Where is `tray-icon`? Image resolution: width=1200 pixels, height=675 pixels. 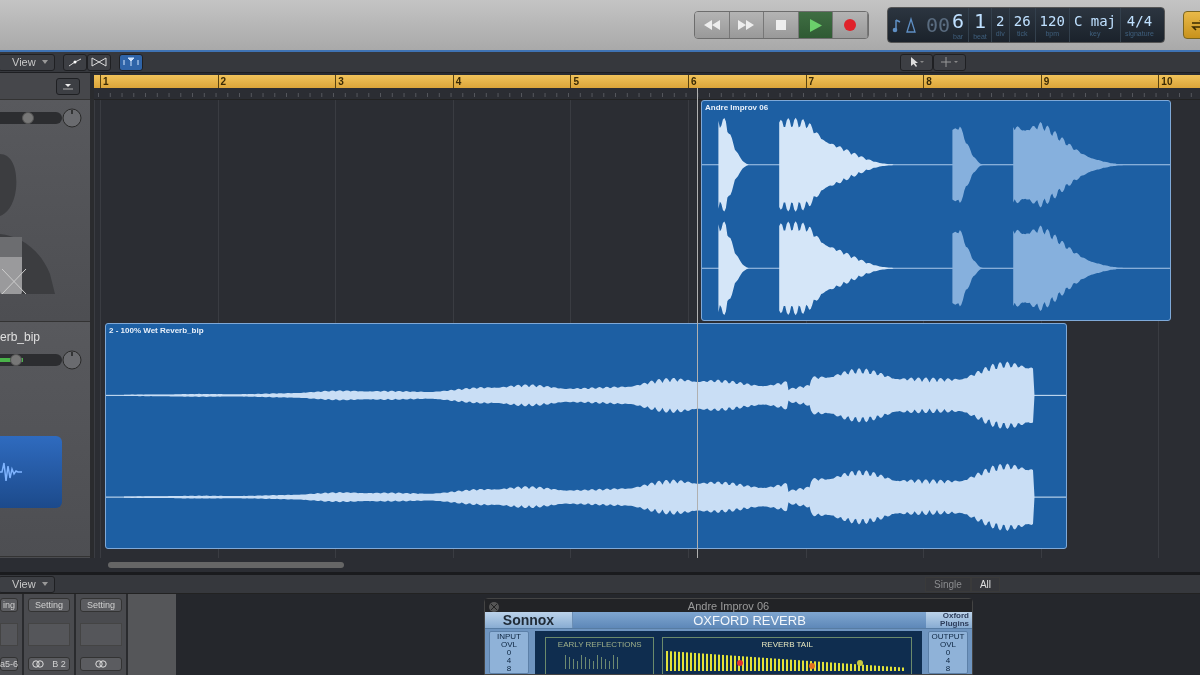 tray-icon is located at coordinates (68, 86).